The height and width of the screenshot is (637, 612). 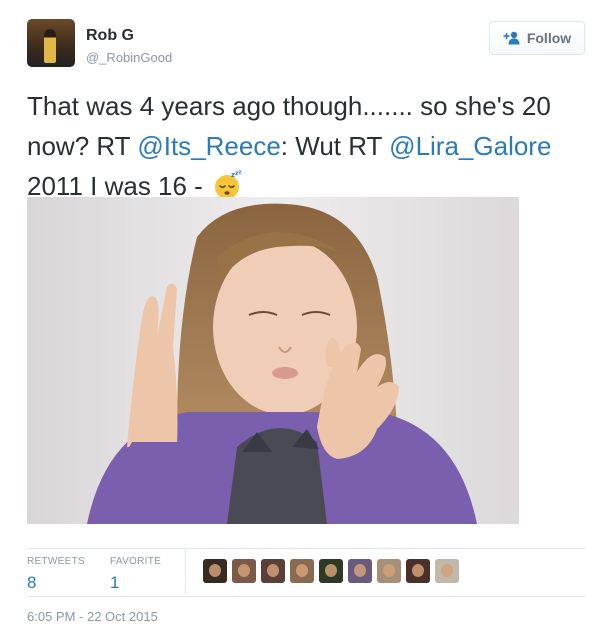 I want to click on user-avatar, so click(x=51, y=43).